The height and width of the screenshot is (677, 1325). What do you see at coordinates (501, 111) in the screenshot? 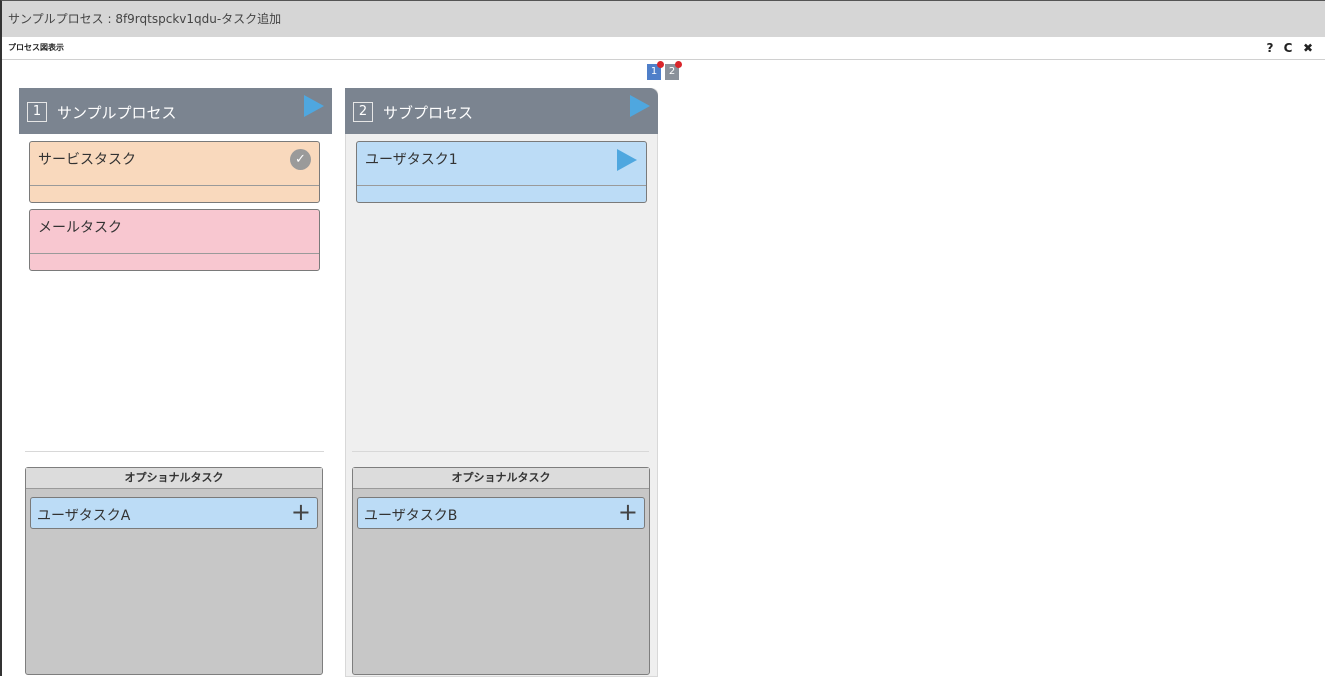
I see `column-header: 2 サブプロセス` at bounding box center [501, 111].